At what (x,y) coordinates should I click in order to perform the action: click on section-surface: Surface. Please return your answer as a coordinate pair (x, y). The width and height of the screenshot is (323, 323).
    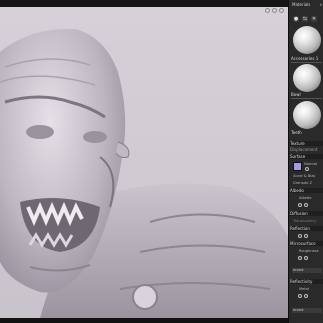
    Looking at the image, I should click on (306, 156).